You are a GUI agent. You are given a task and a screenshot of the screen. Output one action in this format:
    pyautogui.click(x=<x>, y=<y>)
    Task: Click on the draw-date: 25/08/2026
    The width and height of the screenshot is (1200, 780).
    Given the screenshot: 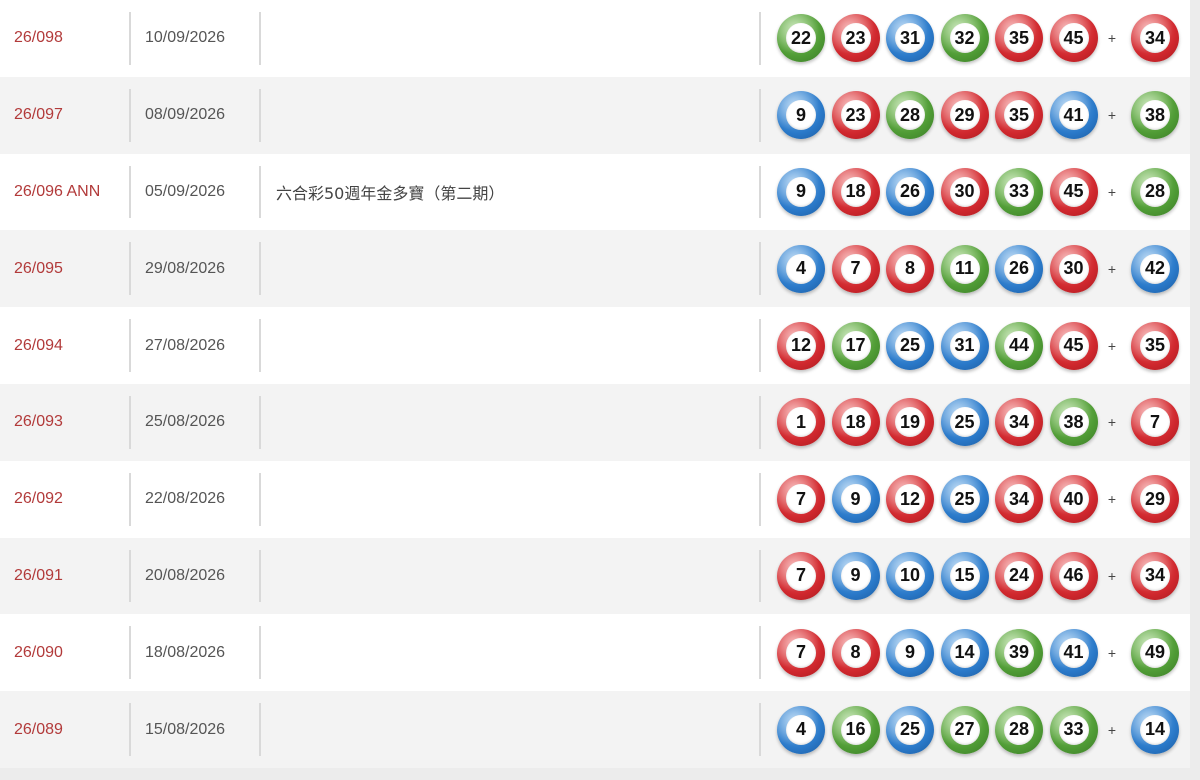 What is the action you would take?
    pyautogui.click(x=185, y=422)
    